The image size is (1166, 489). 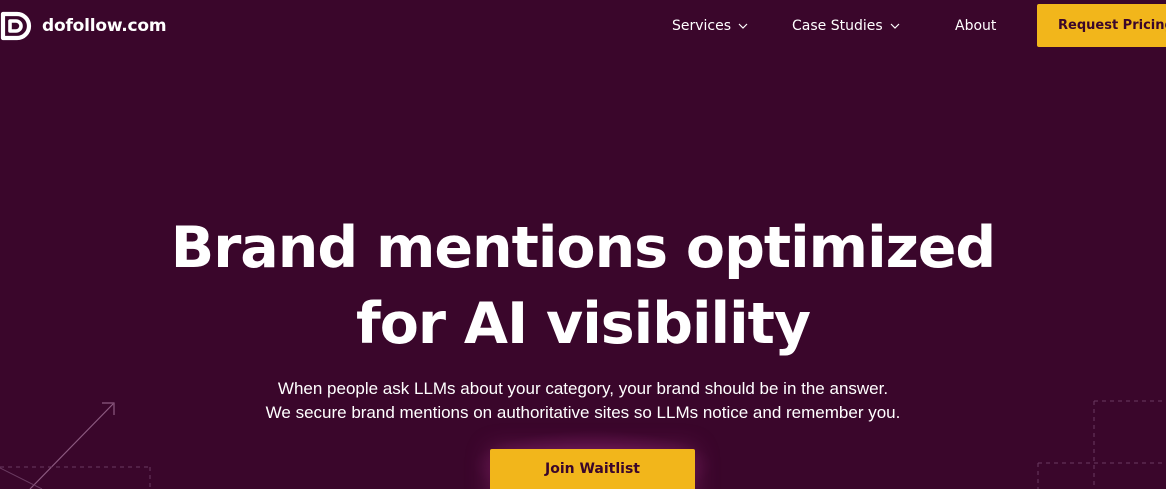 What do you see at coordinates (583, 324) in the screenshot?
I see `hero-title-line-2: for AI visibility` at bounding box center [583, 324].